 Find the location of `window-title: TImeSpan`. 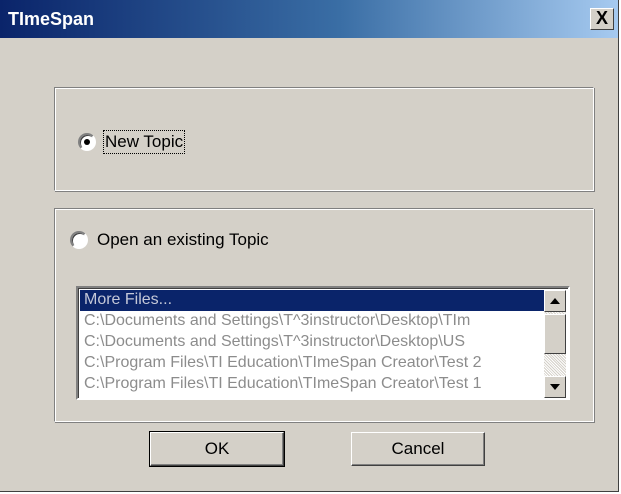

window-title: TImeSpan is located at coordinates (51, 19).